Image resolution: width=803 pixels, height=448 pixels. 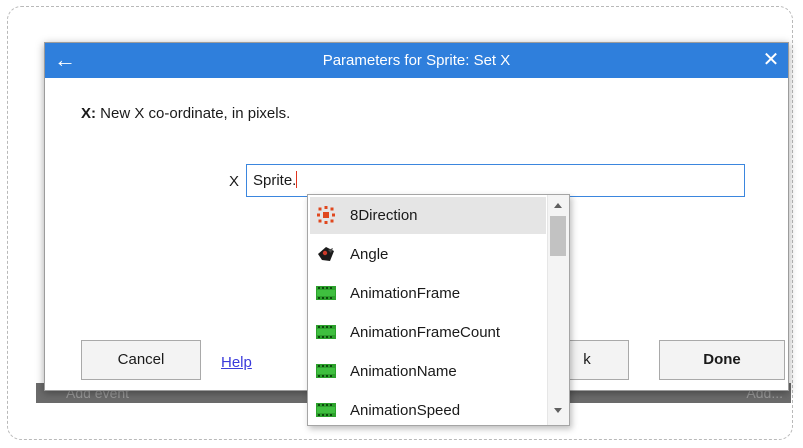 What do you see at coordinates (193, 113) in the screenshot?
I see `parameter-description-text: New X co-ordinate, in pixels.` at bounding box center [193, 113].